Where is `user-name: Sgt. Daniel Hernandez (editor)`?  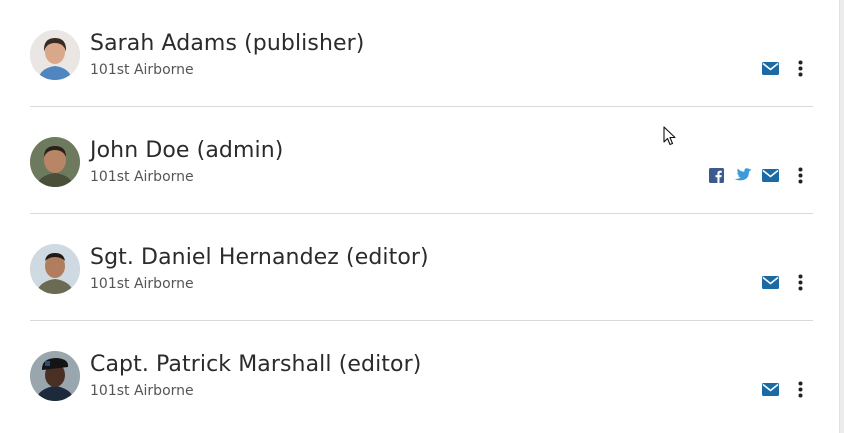
user-name: Sgt. Daniel Hernandez (editor) is located at coordinates (259, 258).